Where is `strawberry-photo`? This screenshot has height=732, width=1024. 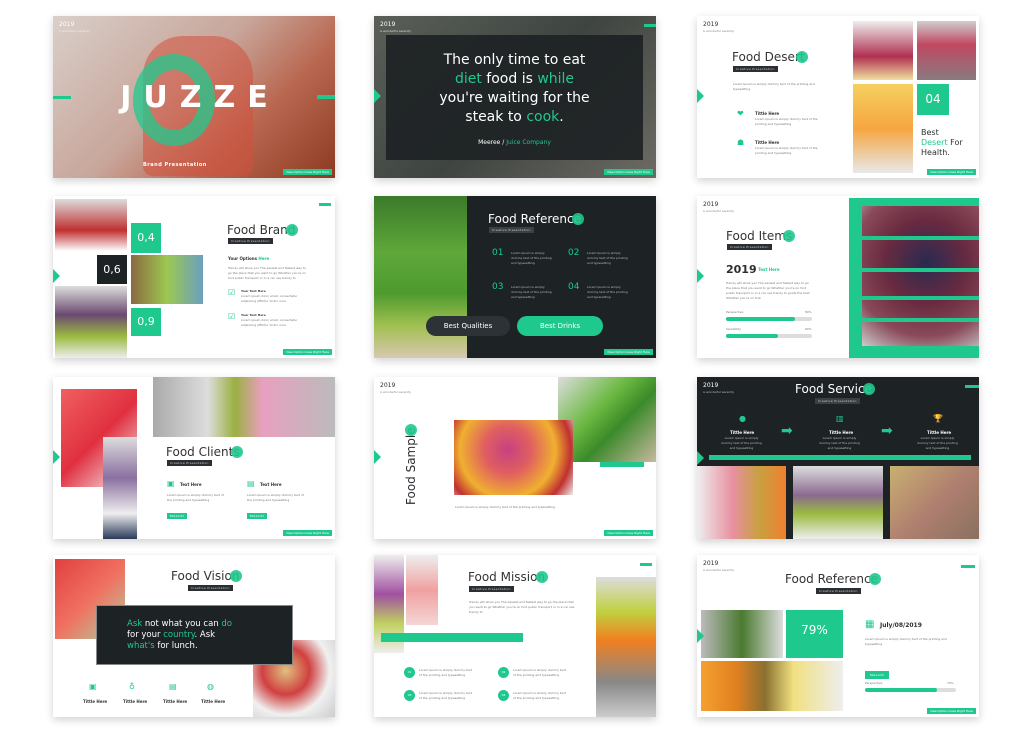 strawberry-photo is located at coordinates (91, 225).